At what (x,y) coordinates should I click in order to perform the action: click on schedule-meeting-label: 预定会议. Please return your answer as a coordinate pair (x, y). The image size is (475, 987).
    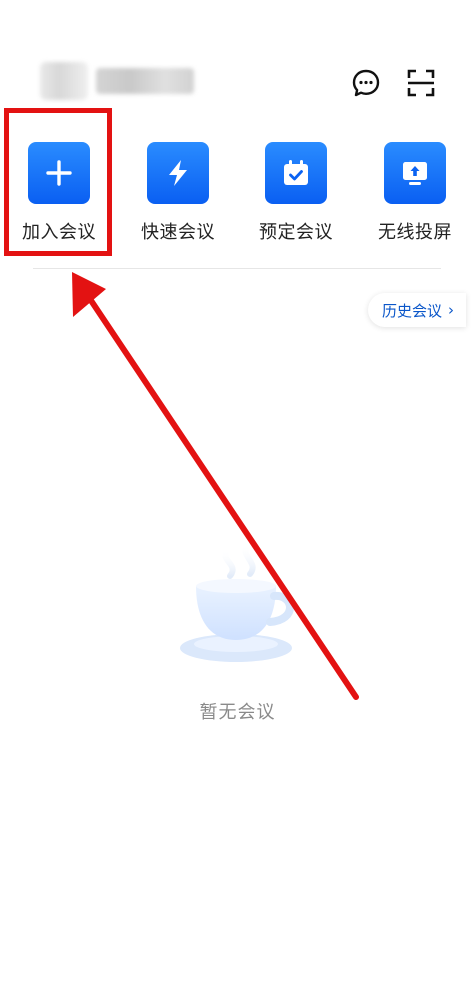
    Looking at the image, I should click on (296, 232).